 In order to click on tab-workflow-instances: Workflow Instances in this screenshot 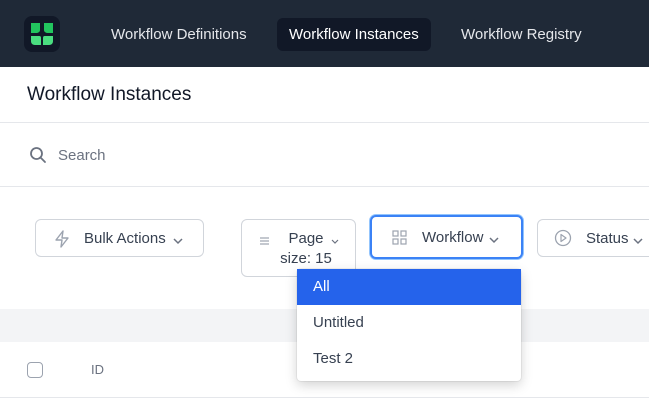, I will do `click(354, 34)`.